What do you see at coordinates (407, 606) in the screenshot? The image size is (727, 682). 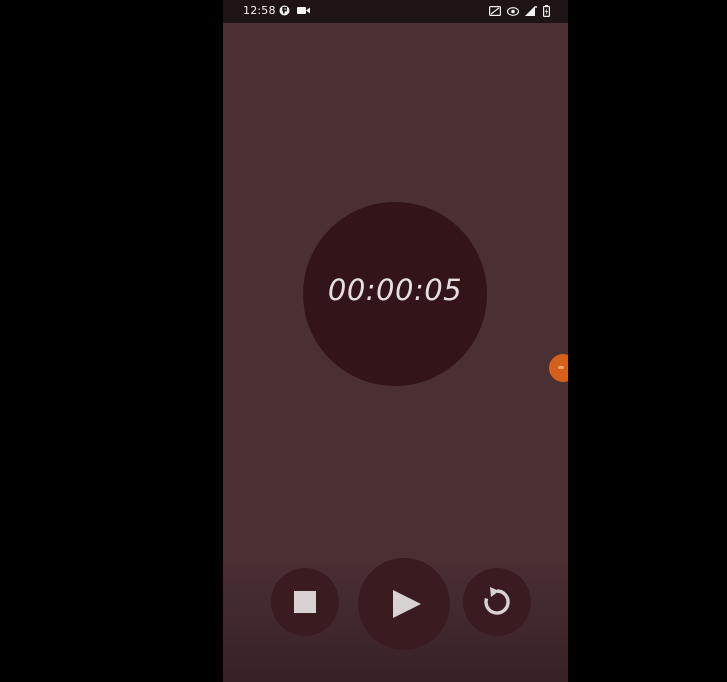 I see `play-icon` at bounding box center [407, 606].